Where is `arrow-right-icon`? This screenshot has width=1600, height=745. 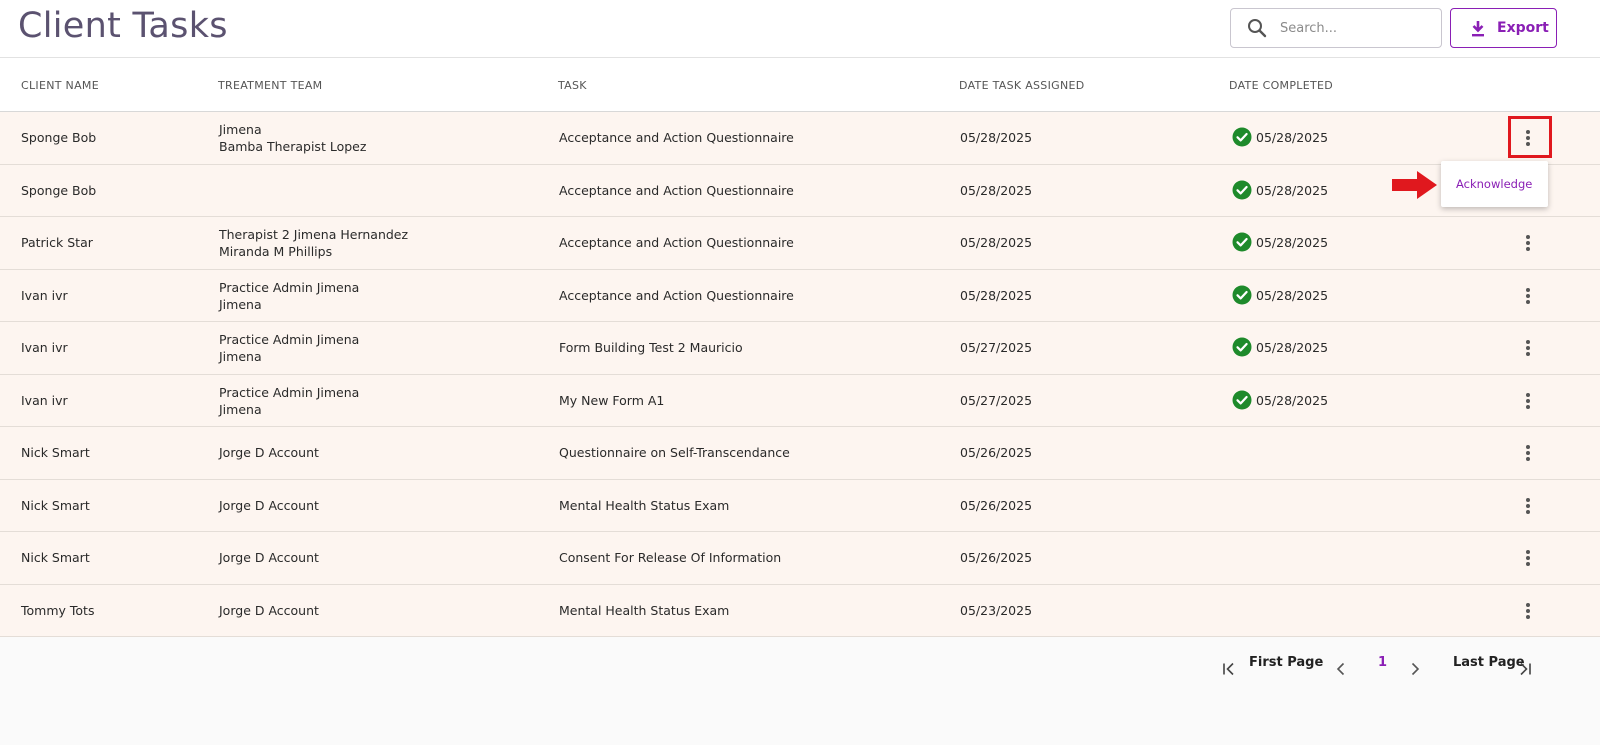 arrow-right-icon is located at coordinates (1414, 185).